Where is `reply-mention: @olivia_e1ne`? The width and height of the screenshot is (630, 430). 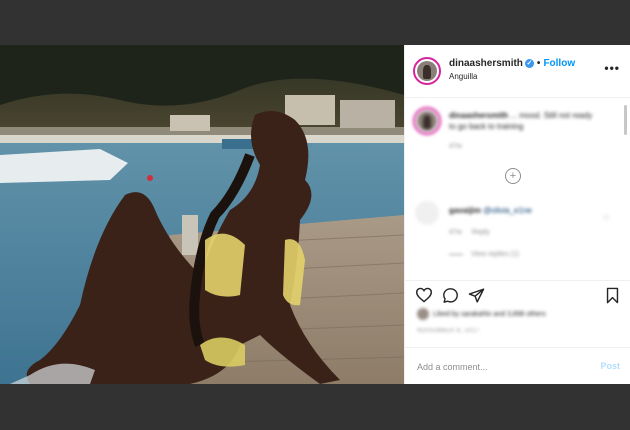 reply-mention: @olivia_e1ne is located at coordinates (507, 210).